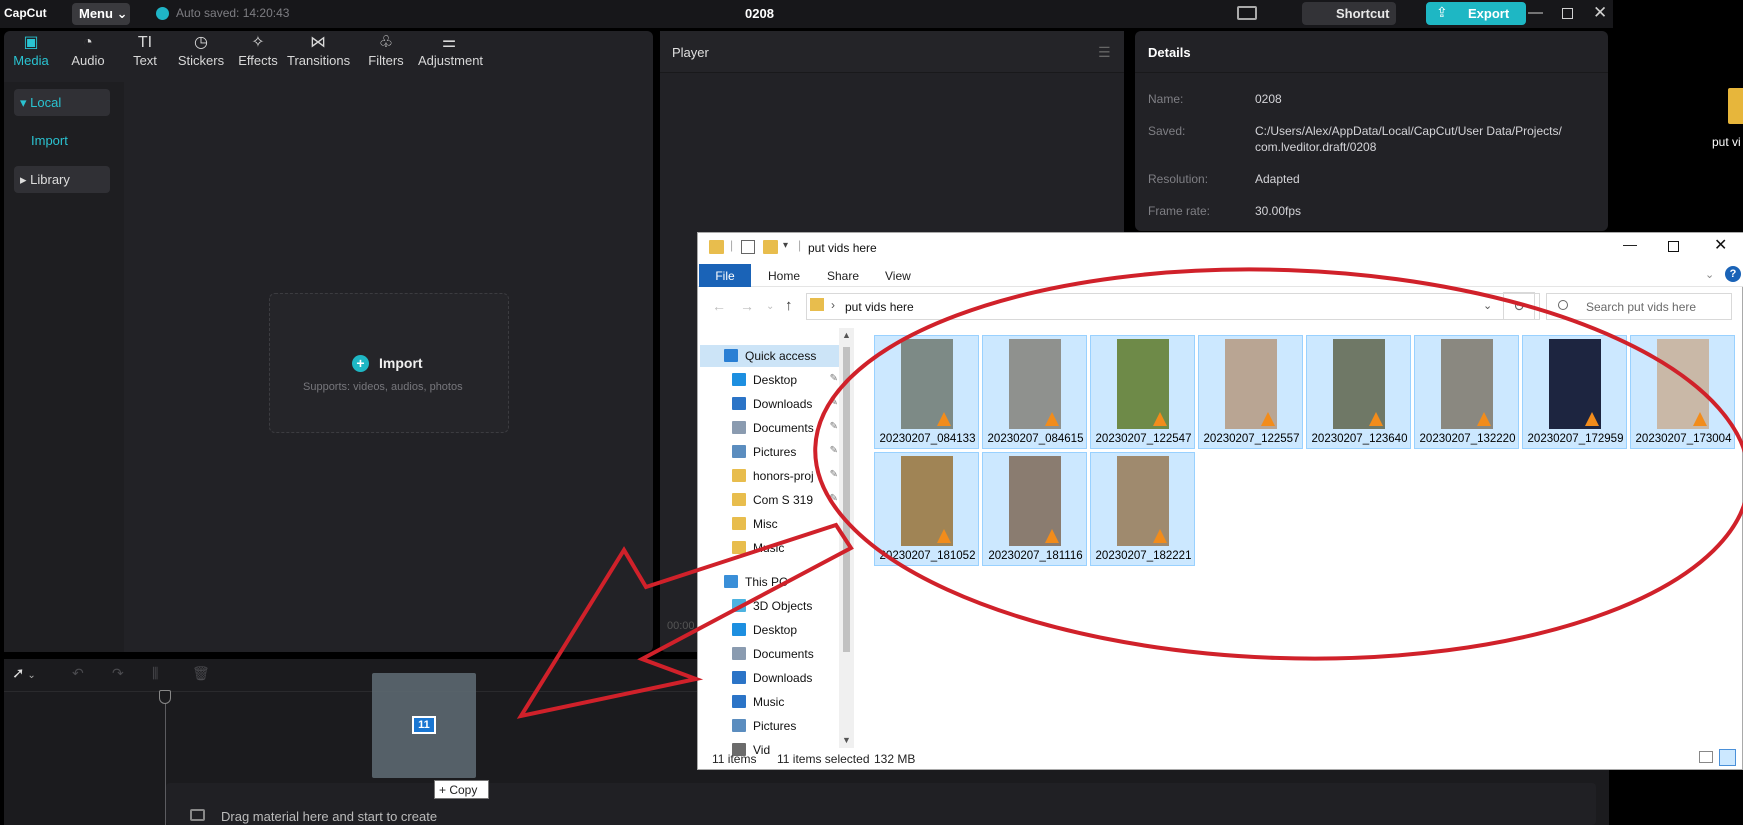 The height and width of the screenshot is (825, 1743). What do you see at coordinates (1733, 274) in the screenshot?
I see `help-icon: ?` at bounding box center [1733, 274].